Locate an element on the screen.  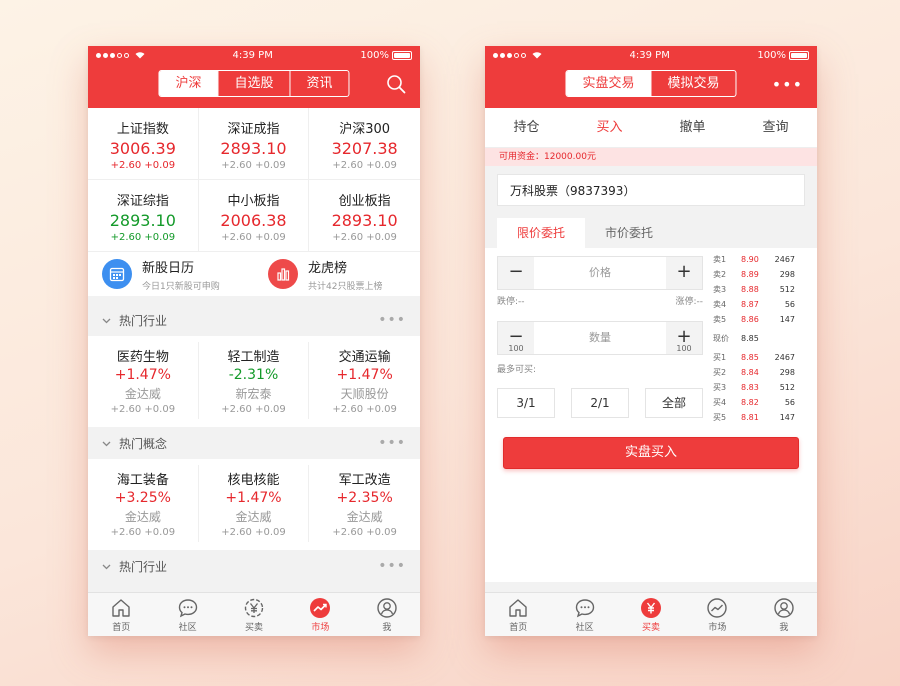
tab-buy: 买入 is located at coordinates (609, 127).